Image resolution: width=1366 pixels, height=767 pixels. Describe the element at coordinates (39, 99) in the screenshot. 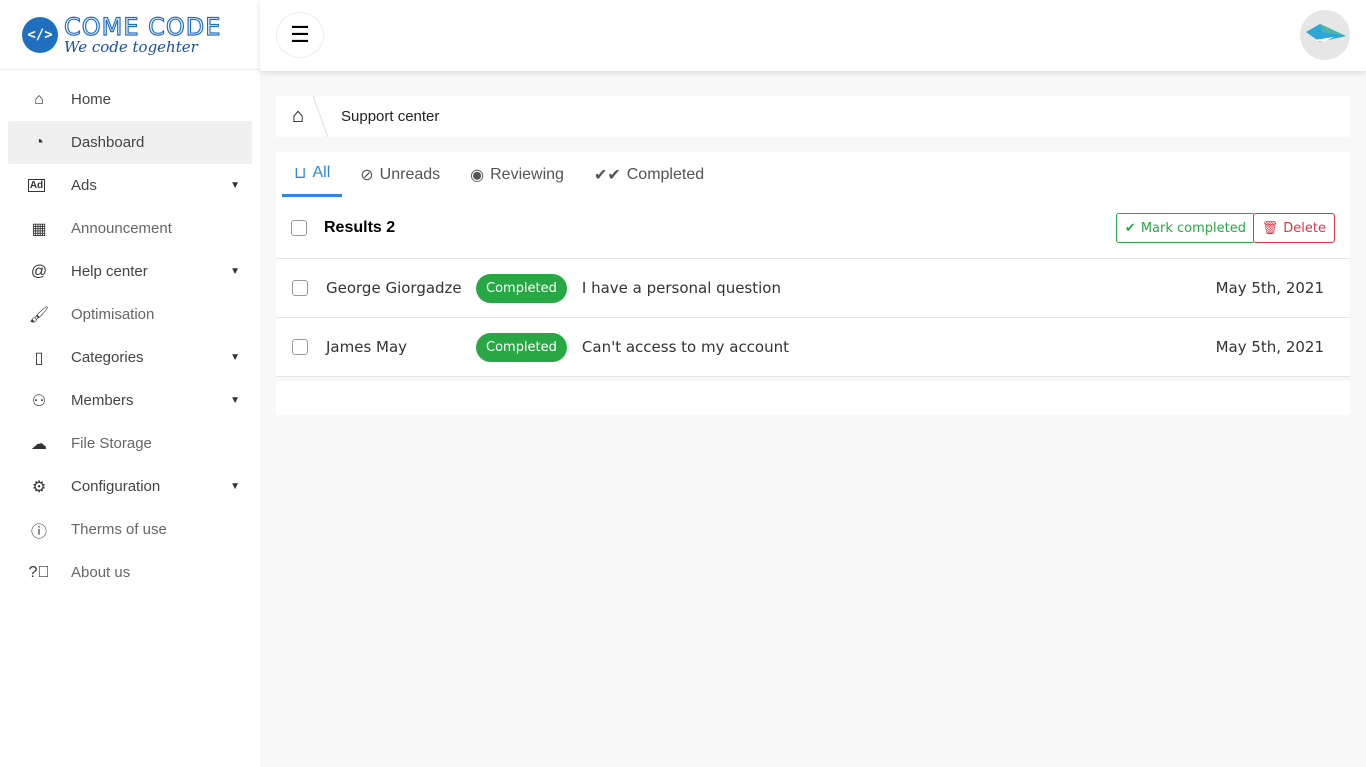

I see `home-icon: ⌂` at that location.